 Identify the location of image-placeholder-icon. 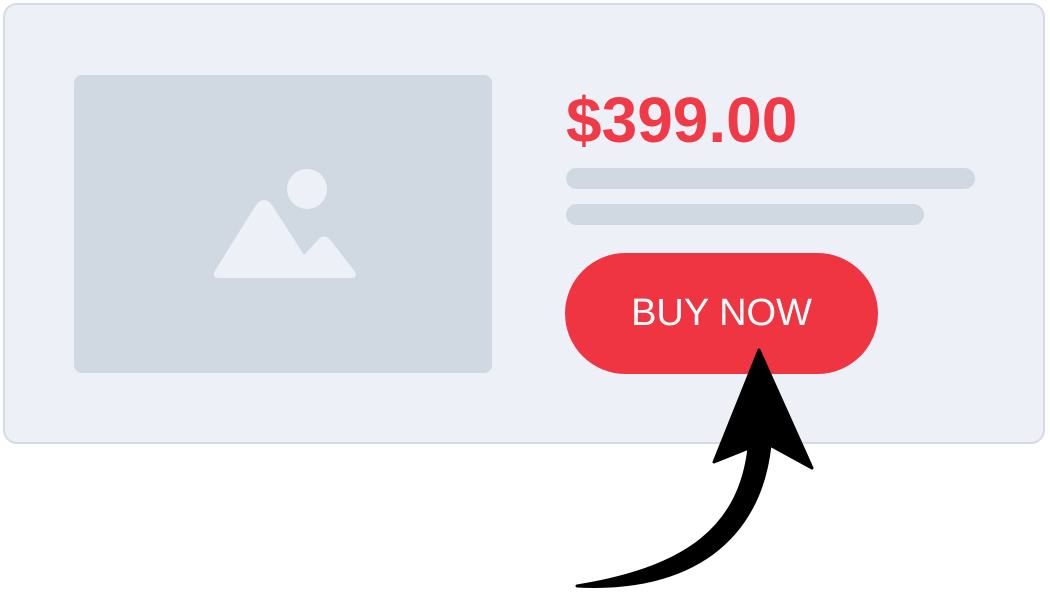
(284, 223).